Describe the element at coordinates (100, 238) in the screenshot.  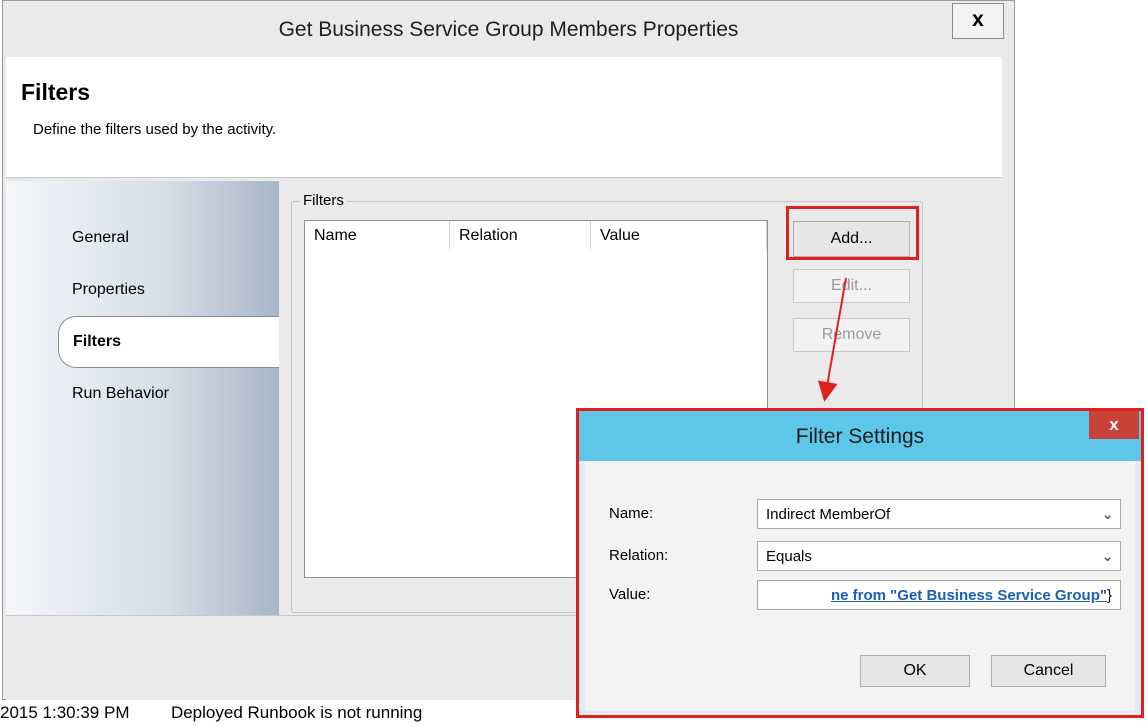
I see `nav-item-general: General` at that location.